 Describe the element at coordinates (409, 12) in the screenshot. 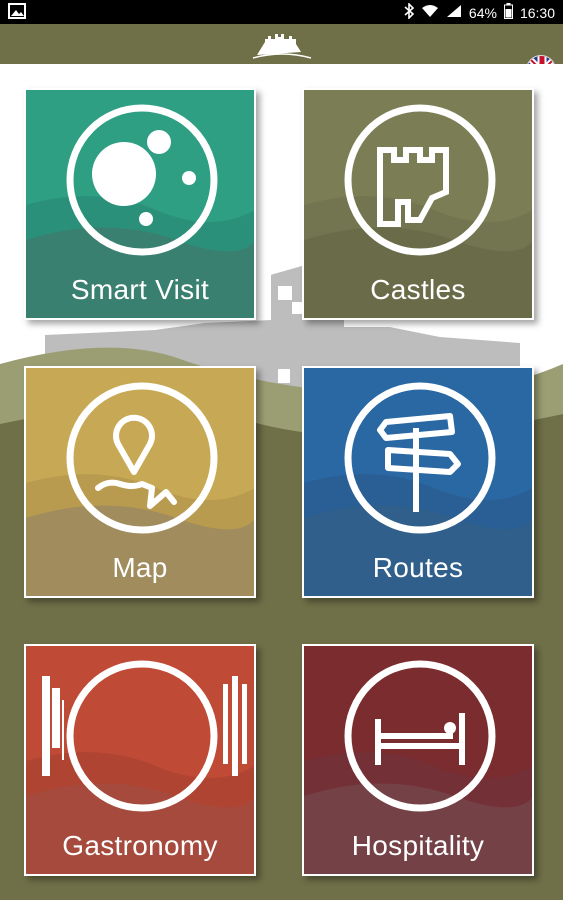

I see `bluetooth-icon` at that location.